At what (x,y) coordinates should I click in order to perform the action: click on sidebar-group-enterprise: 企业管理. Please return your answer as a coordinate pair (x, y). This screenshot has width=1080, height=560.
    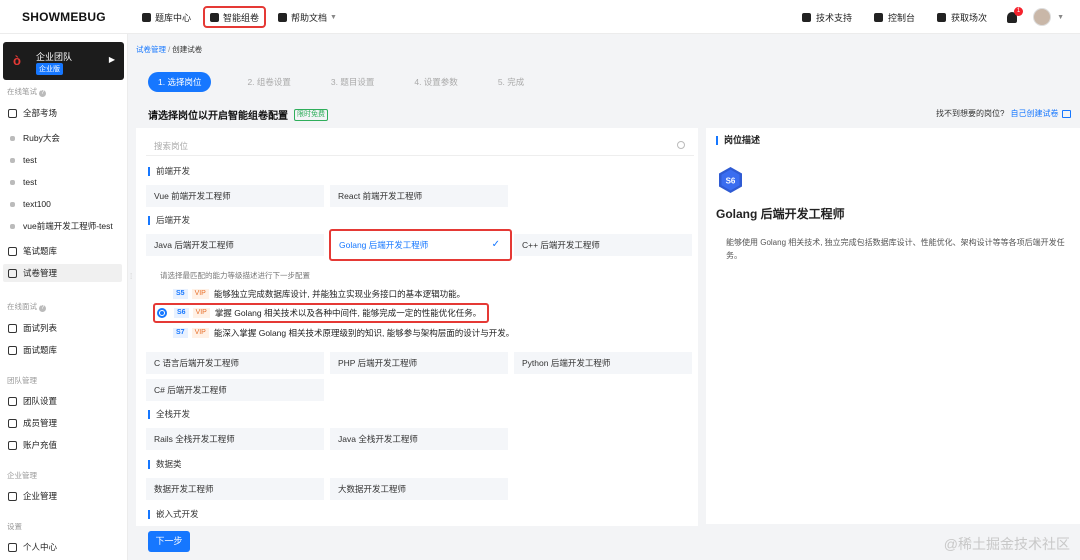
    Looking at the image, I should click on (22, 475).